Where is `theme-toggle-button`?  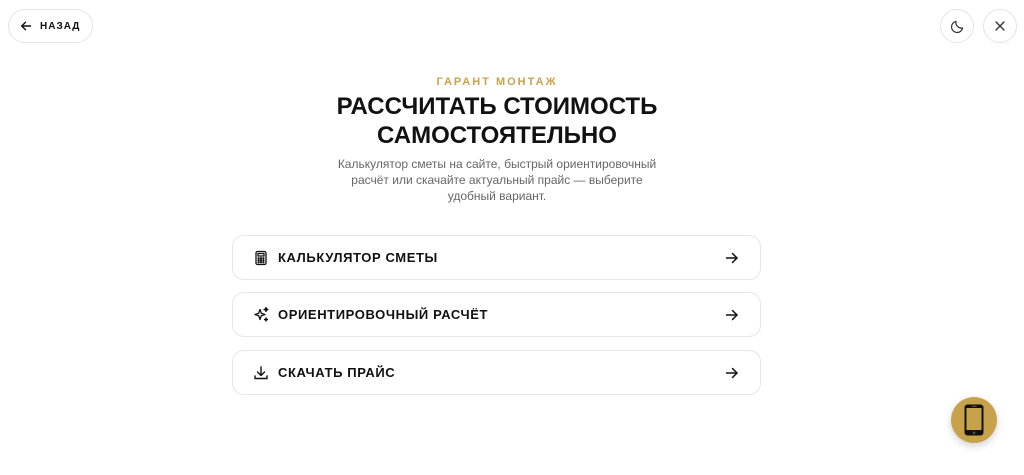 theme-toggle-button is located at coordinates (957, 26).